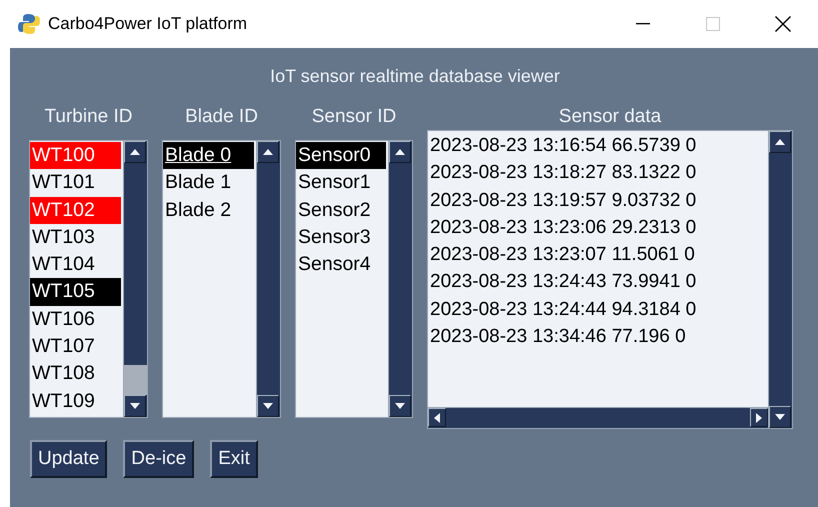  I want to click on minimize-icon, so click(643, 24).